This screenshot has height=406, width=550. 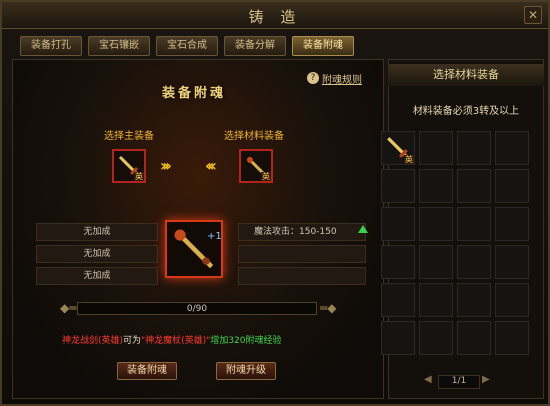 I want to click on ornament-right-icon: ═◆, so click(x=328, y=308).